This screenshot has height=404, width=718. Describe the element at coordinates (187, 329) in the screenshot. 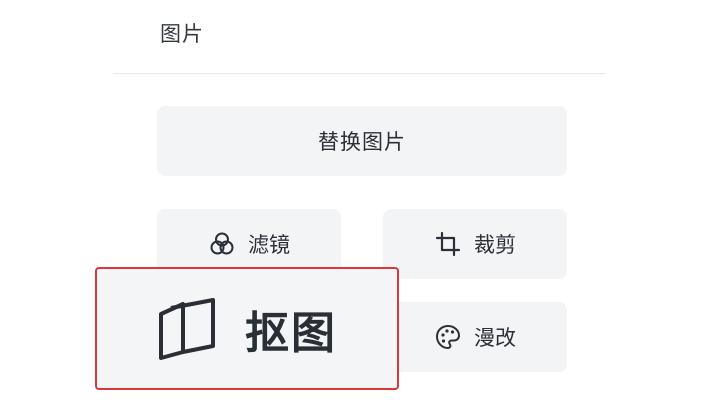

I see `cutout-icon` at that location.